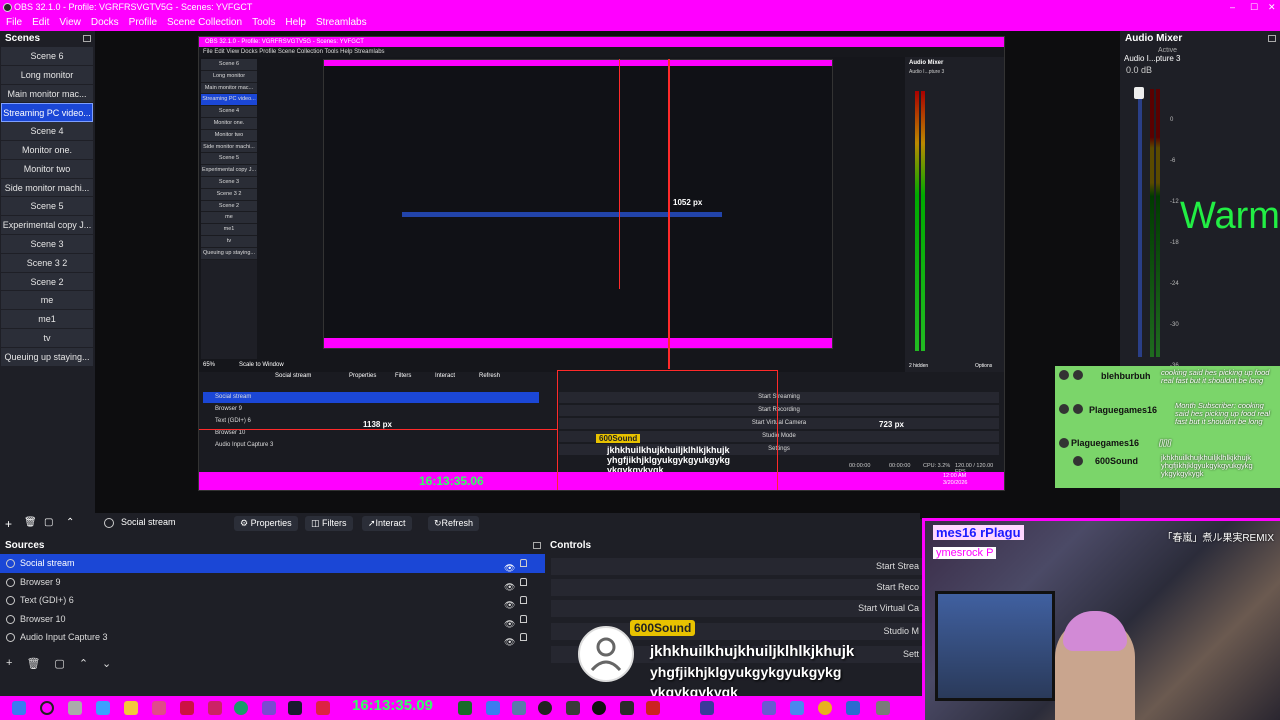 This screenshot has width=1280, height=720. I want to click on edge-icon, so click(241, 708).